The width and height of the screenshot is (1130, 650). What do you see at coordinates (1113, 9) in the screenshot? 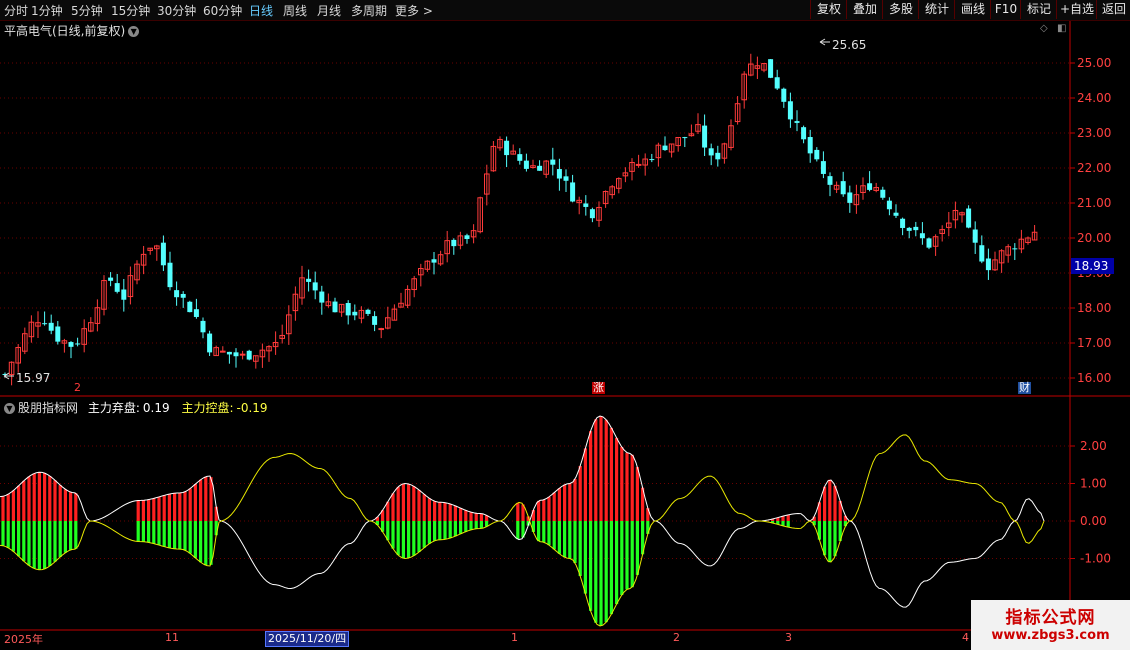
I see `toolbar-button-8: 返回` at bounding box center [1113, 9].